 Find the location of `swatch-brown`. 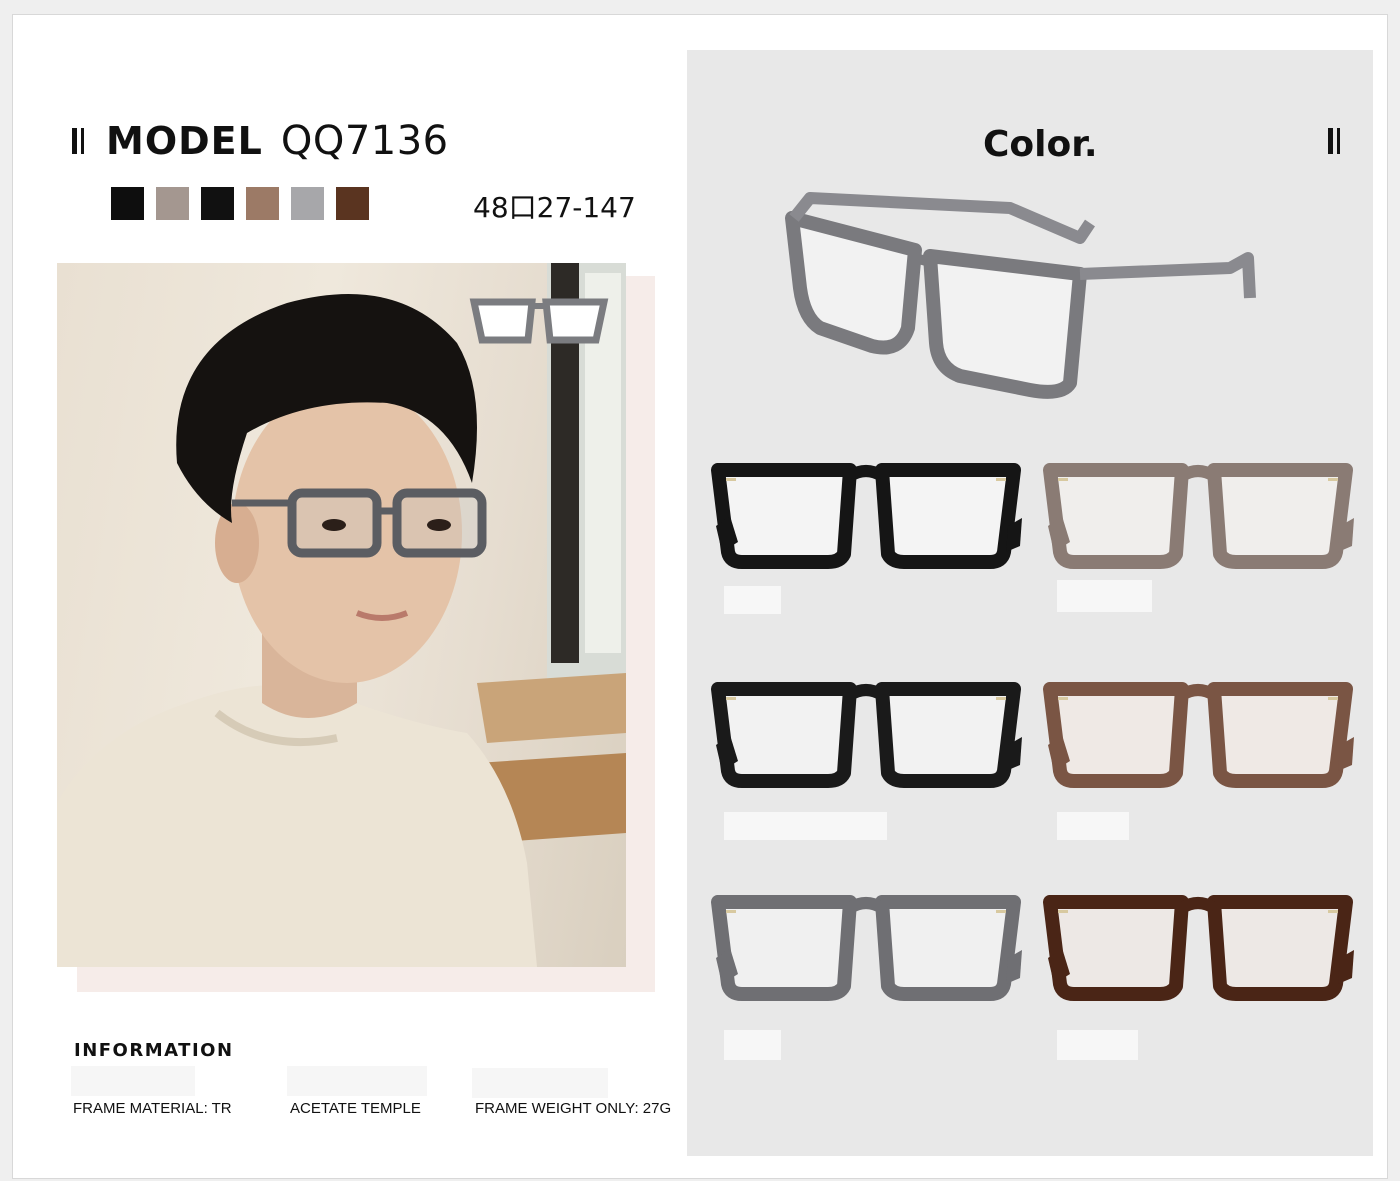

swatch-brown is located at coordinates (262, 203).